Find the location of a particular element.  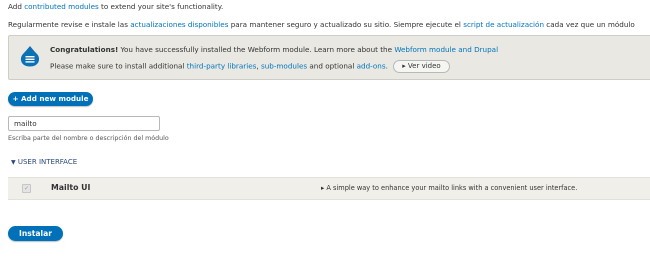

category-toggle: ▼ USER INTERFACE is located at coordinates (44, 162).